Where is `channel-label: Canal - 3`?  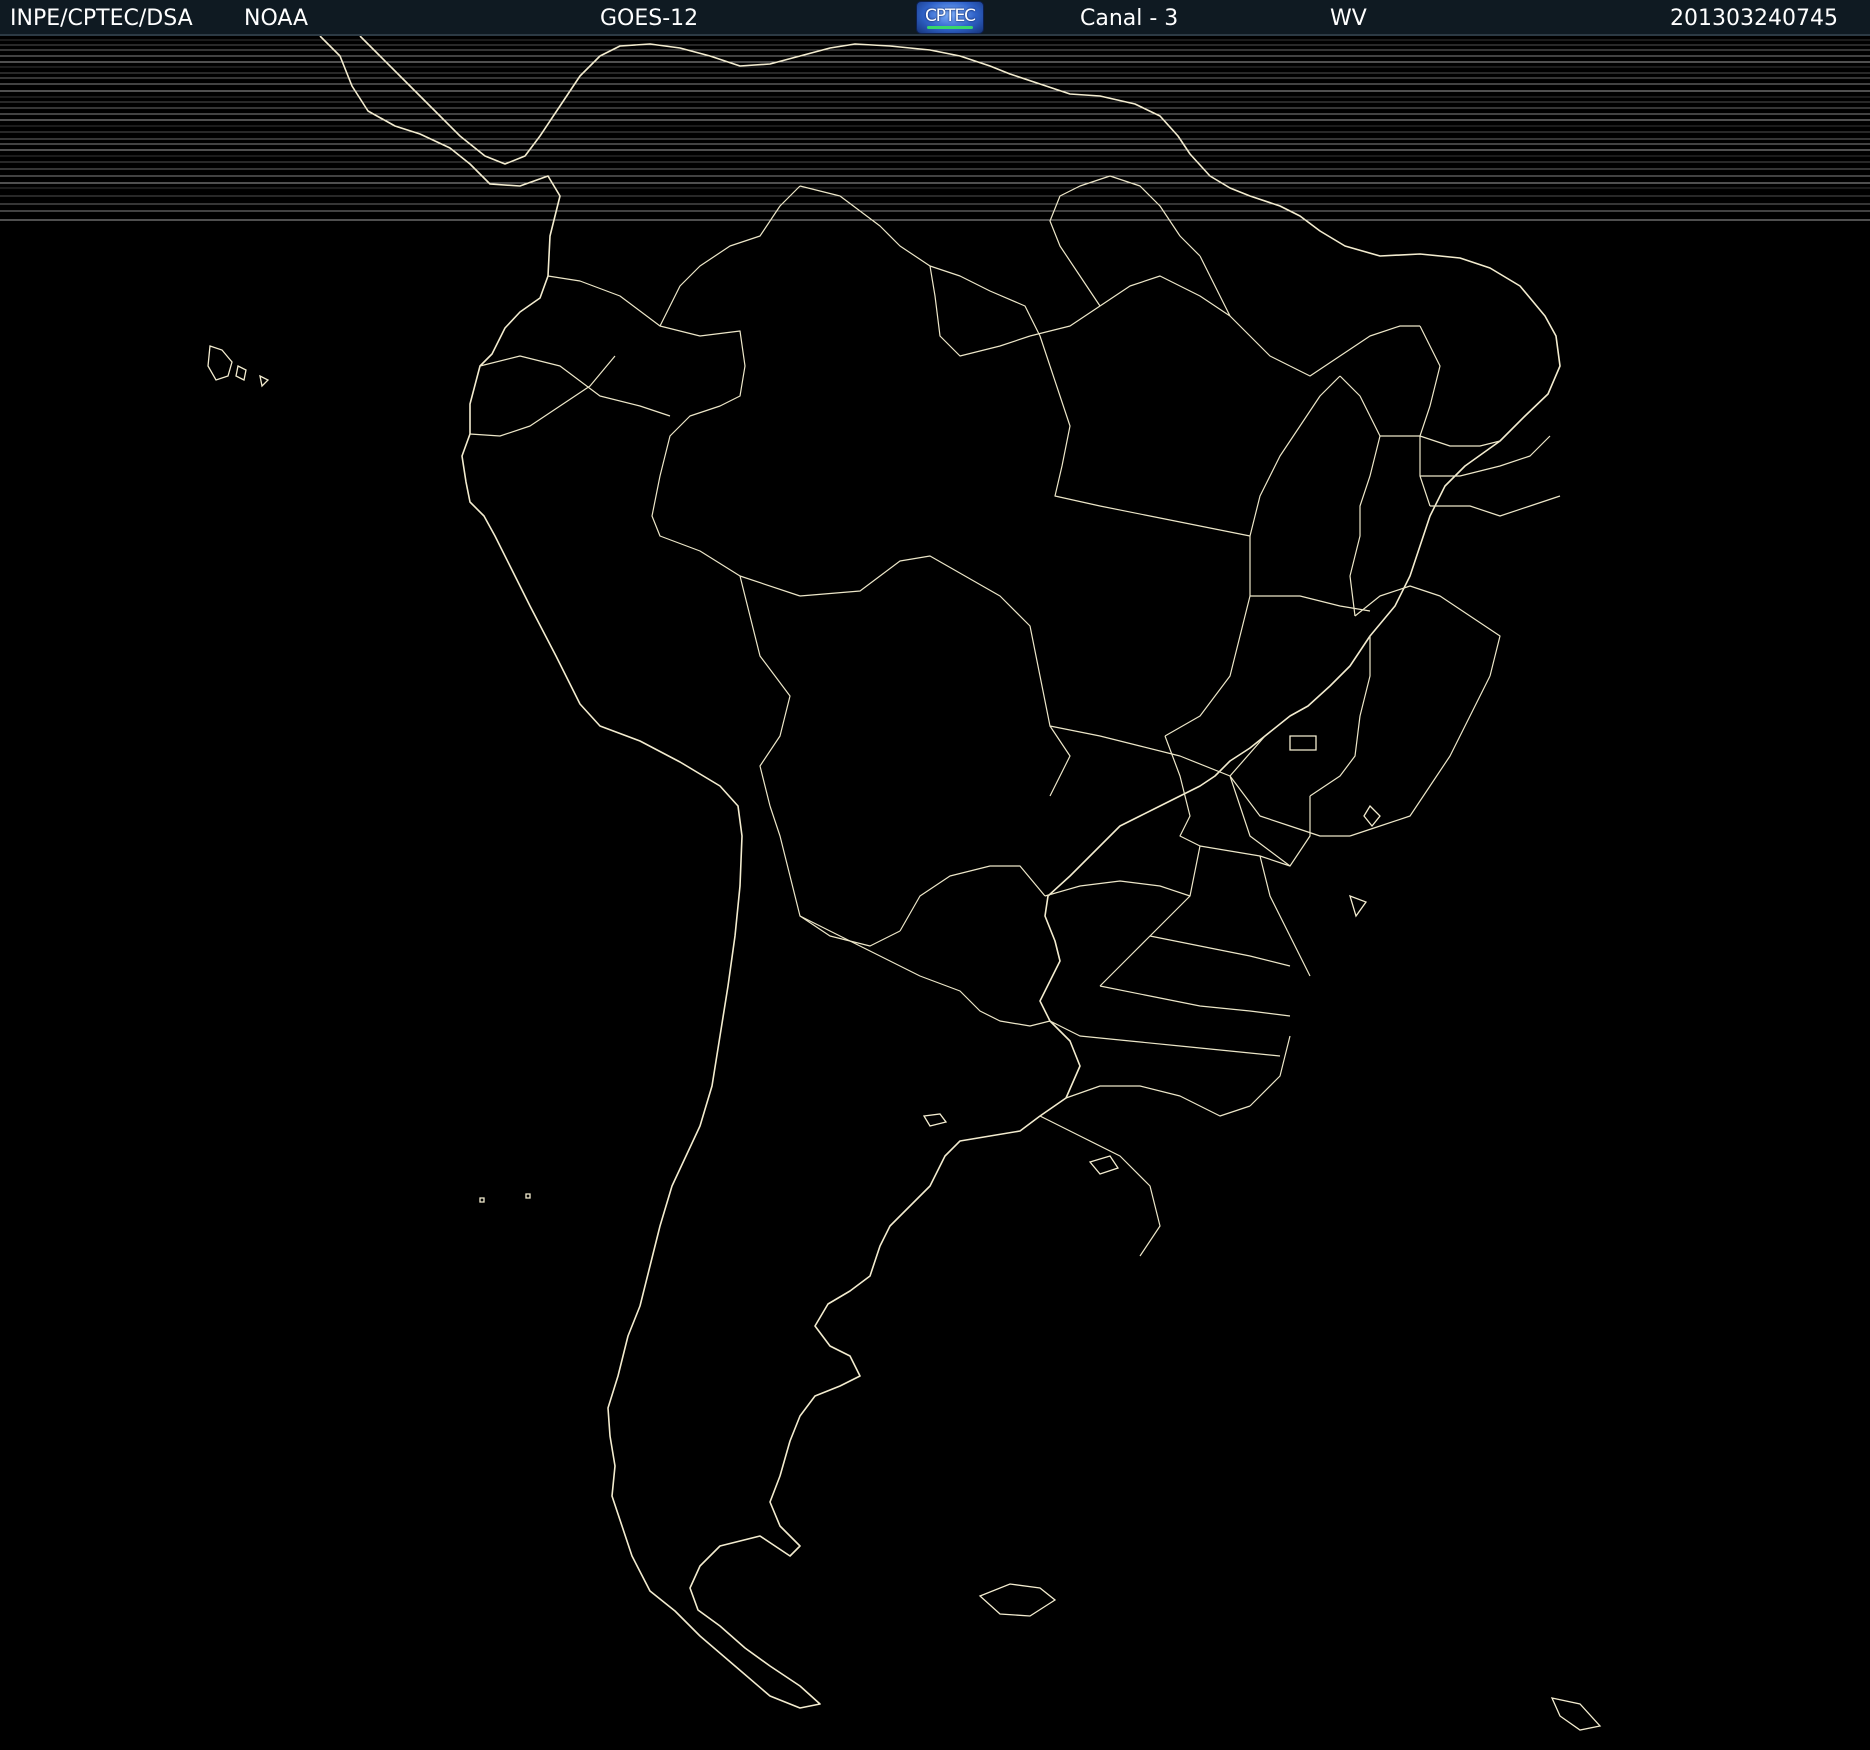 channel-label: Canal - 3 is located at coordinates (1129, 18).